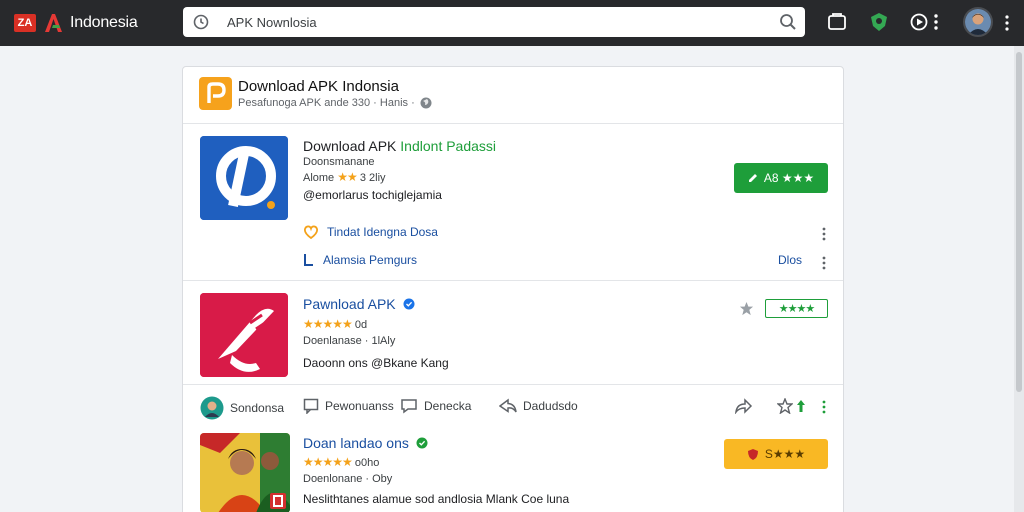  I want to click on action-bar: Sondonsa Pewonuanss Denecka Dadudsdo, so click(513, 407).